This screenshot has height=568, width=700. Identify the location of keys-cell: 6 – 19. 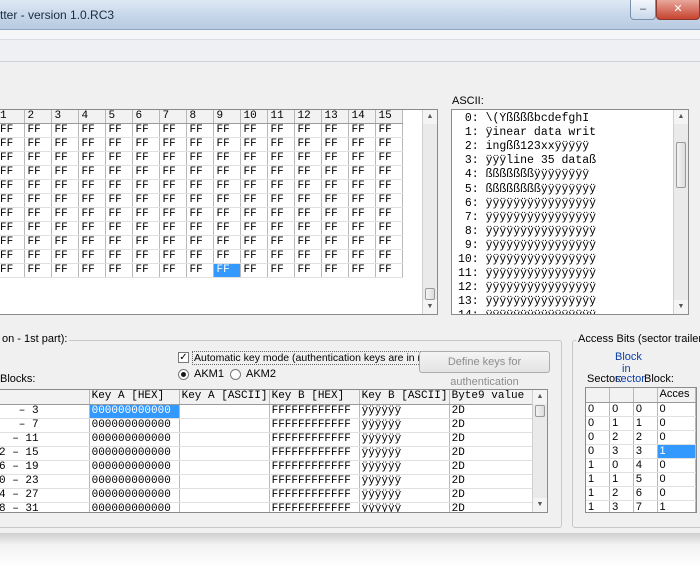
(45, 467).